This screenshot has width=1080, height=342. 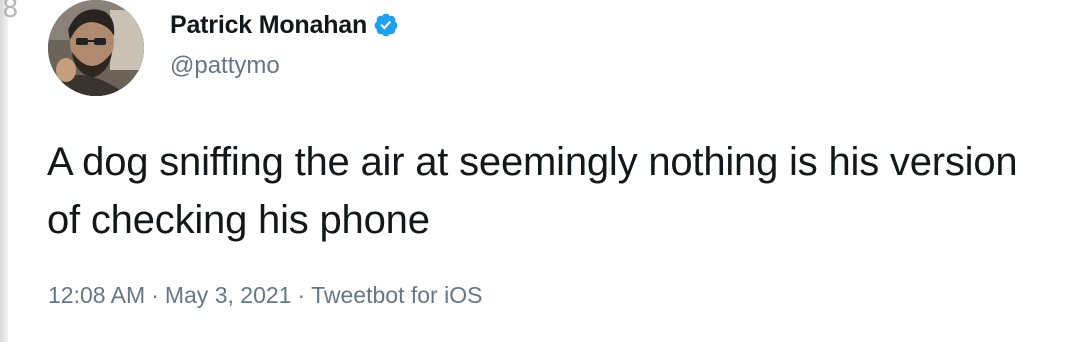 What do you see at coordinates (268, 25) in the screenshot?
I see `display-name: Patrick Monahan` at bounding box center [268, 25].